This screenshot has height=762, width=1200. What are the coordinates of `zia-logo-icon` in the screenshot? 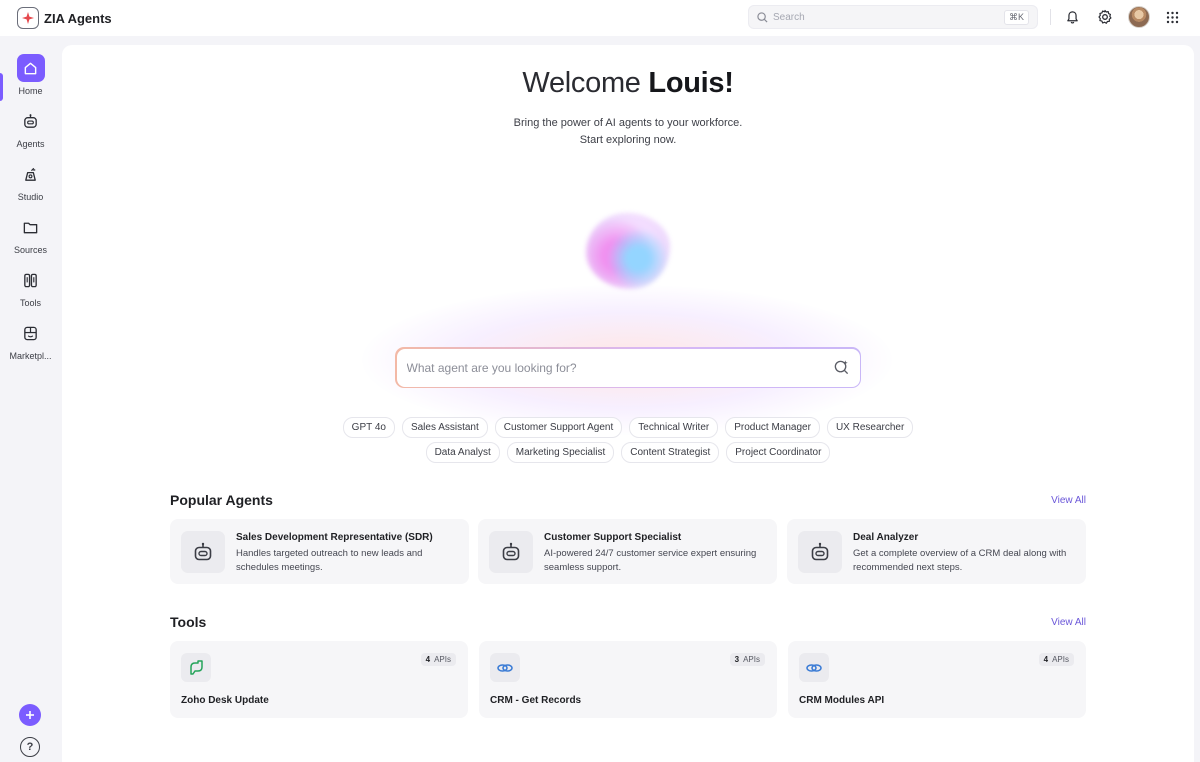 It's located at (28, 18).